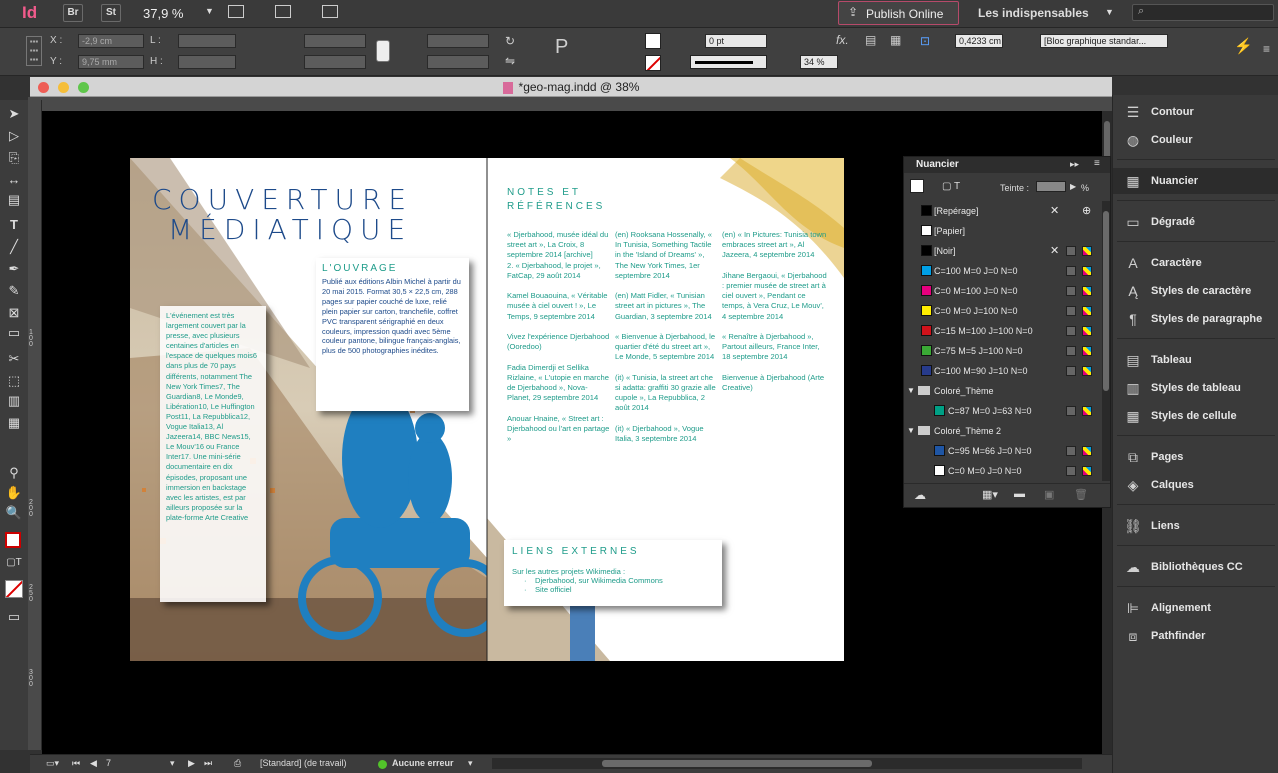 The width and height of the screenshot is (1278, 773). I want to click on panel-couleur: ◍ Couleur, so click(1195, 140).